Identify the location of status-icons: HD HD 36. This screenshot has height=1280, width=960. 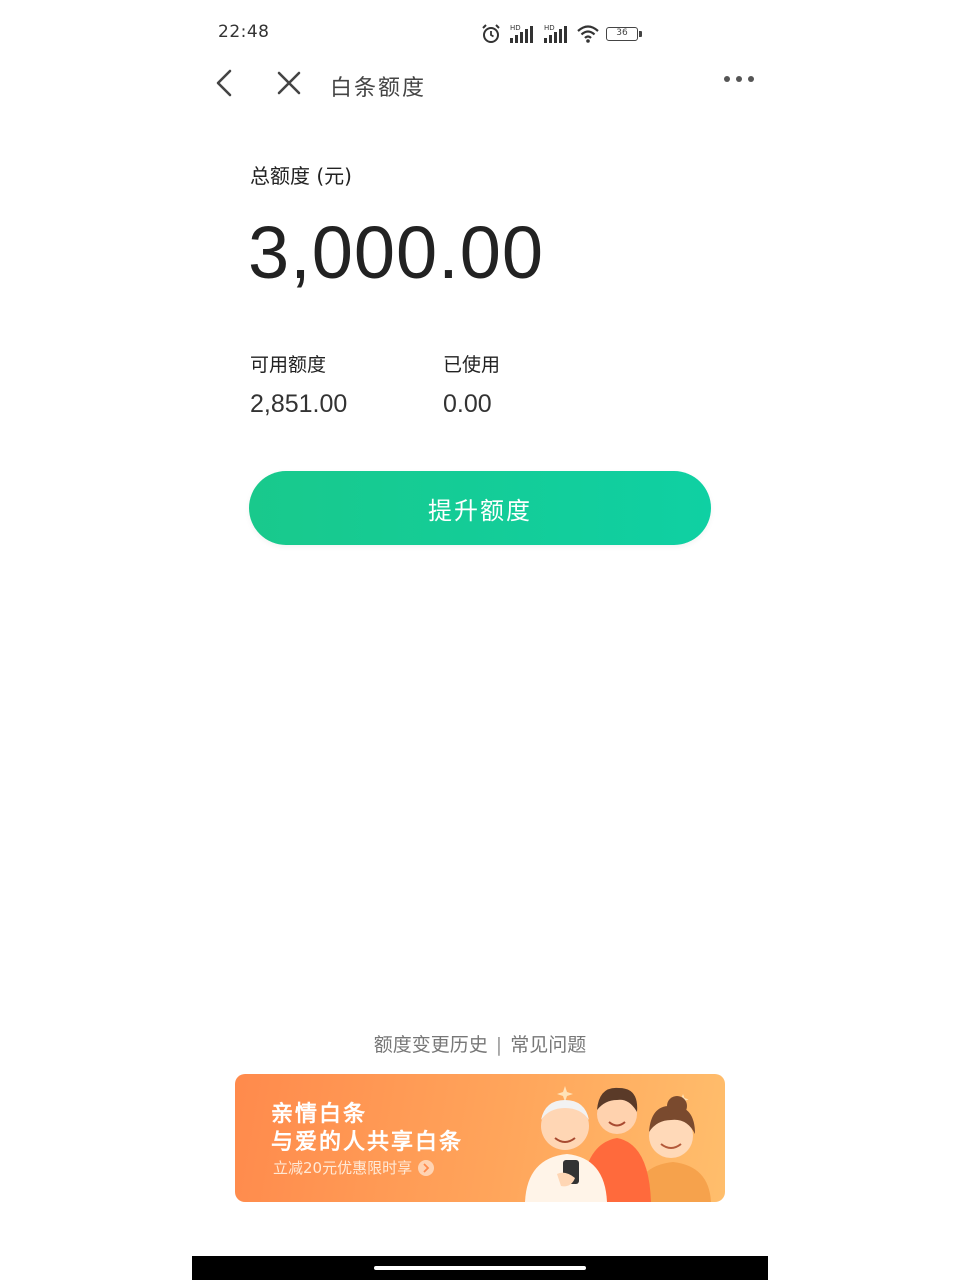
(561, 34).